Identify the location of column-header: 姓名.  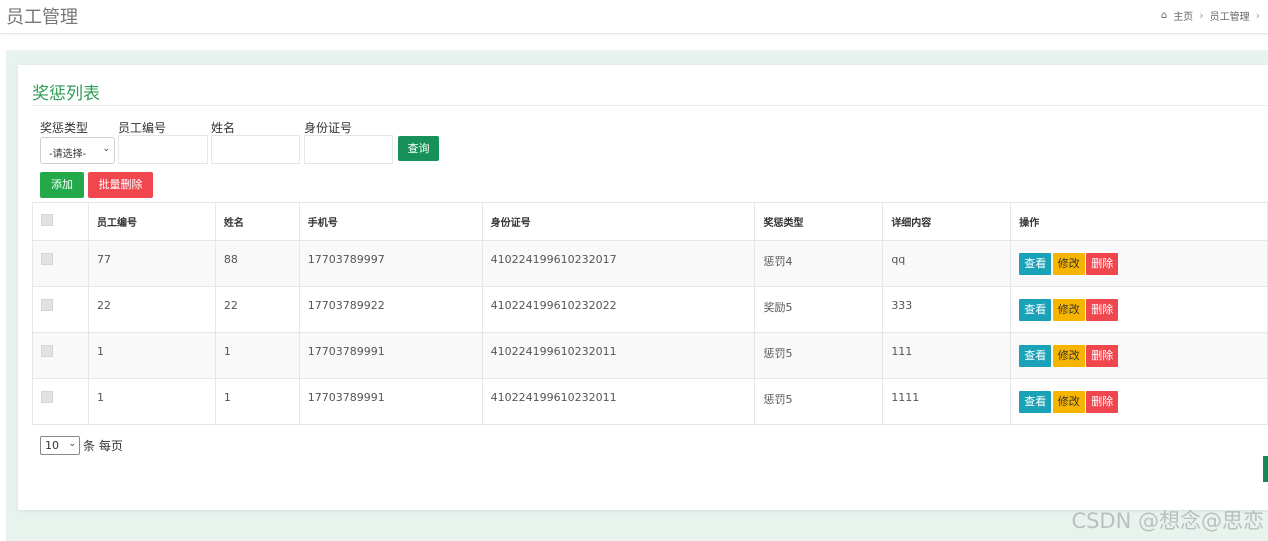
(257, 221).